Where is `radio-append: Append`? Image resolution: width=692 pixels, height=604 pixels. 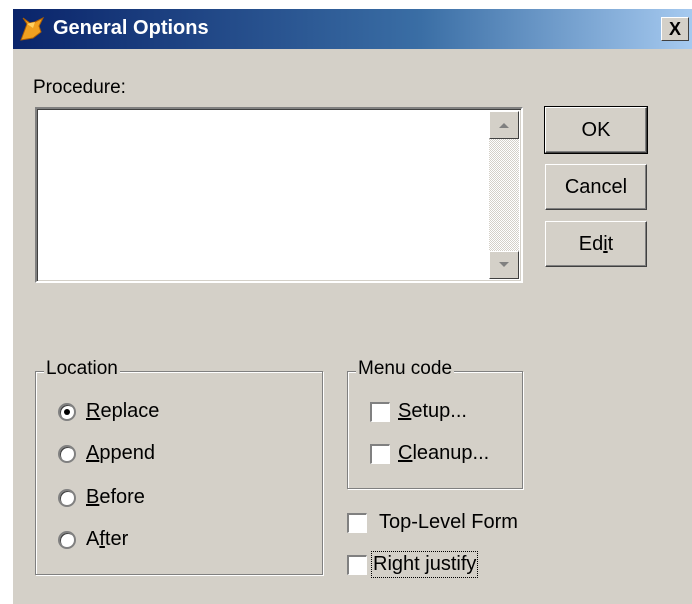 radio-append: Append is located at coordinates (106, 453).